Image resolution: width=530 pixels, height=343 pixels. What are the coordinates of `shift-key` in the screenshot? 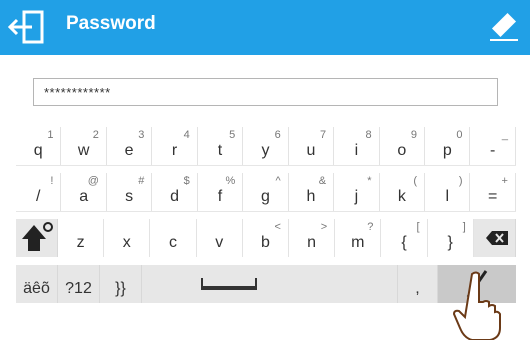 It's located at (37, 238).